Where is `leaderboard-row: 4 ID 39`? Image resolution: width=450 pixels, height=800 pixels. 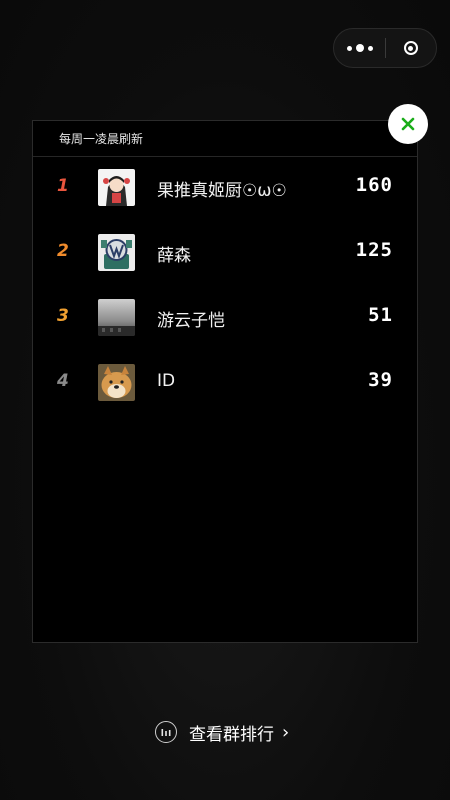
leaderboard-row: 4 ID 39 is located at coordinates (226, 383).